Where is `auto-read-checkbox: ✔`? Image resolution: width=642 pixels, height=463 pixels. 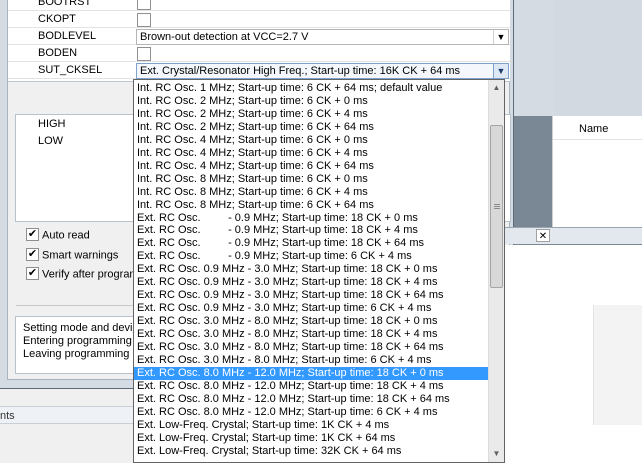 auto-read-checkbox: ✔ is located at coordinates (32, 234).